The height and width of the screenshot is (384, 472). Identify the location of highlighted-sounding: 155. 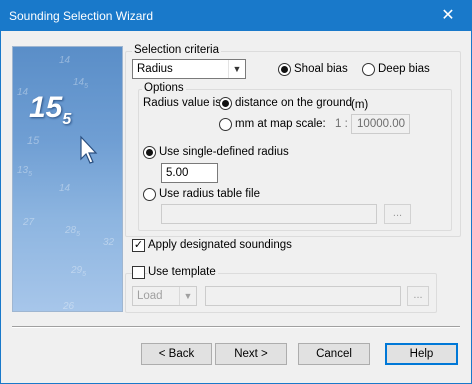
(50, 109).